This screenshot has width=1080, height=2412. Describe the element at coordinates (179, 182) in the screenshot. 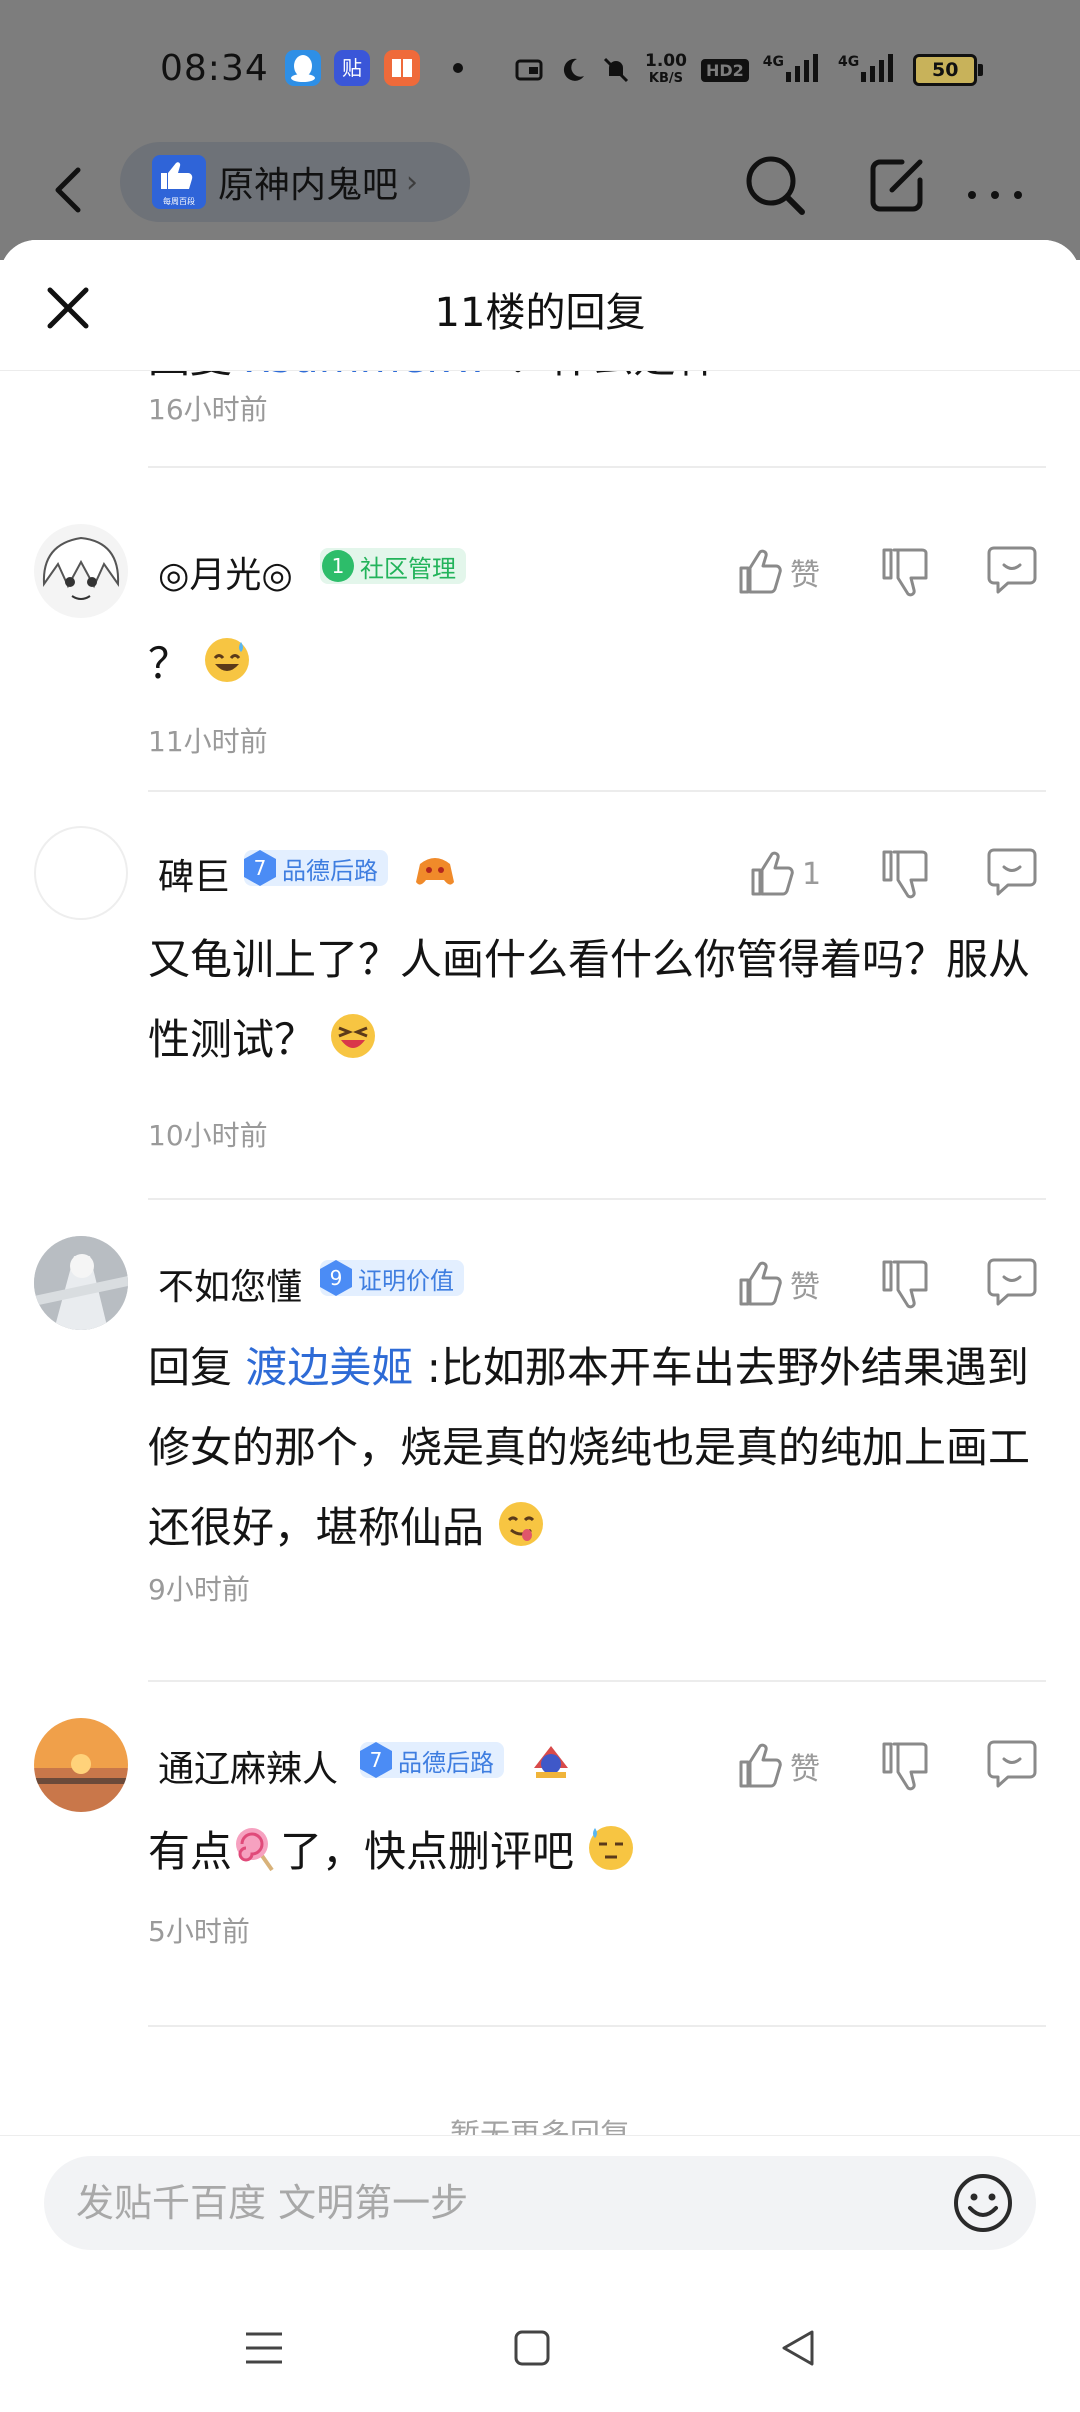

I see `forum-logo: 每周百段` at that location.